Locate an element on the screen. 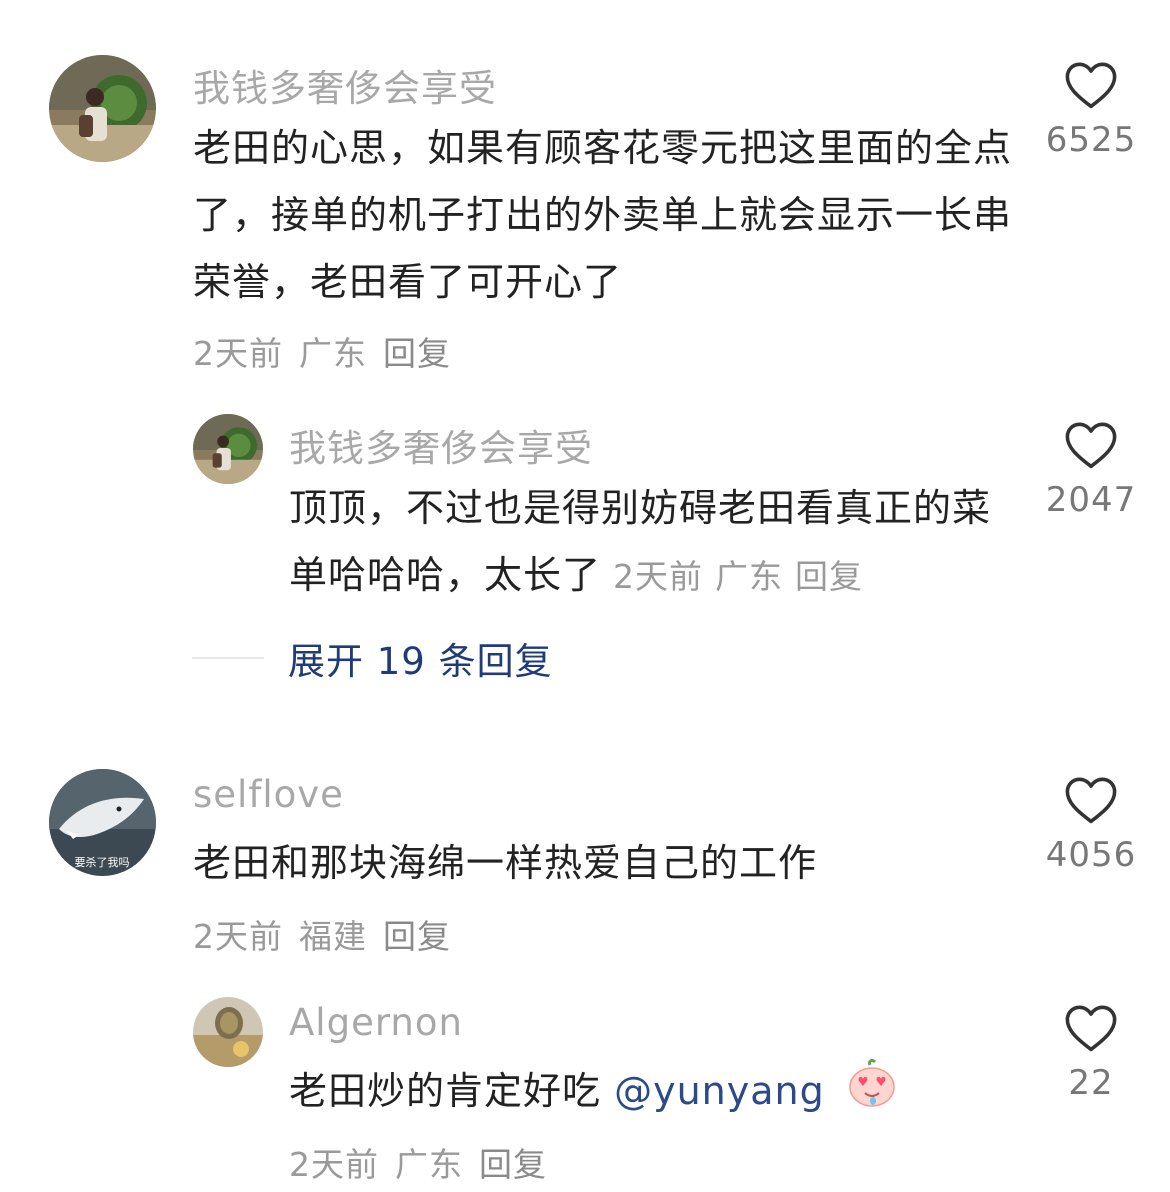 This screenshot has height=1192, width=1170. mention-link: @yunyang is located at coordinates (719, 1091).